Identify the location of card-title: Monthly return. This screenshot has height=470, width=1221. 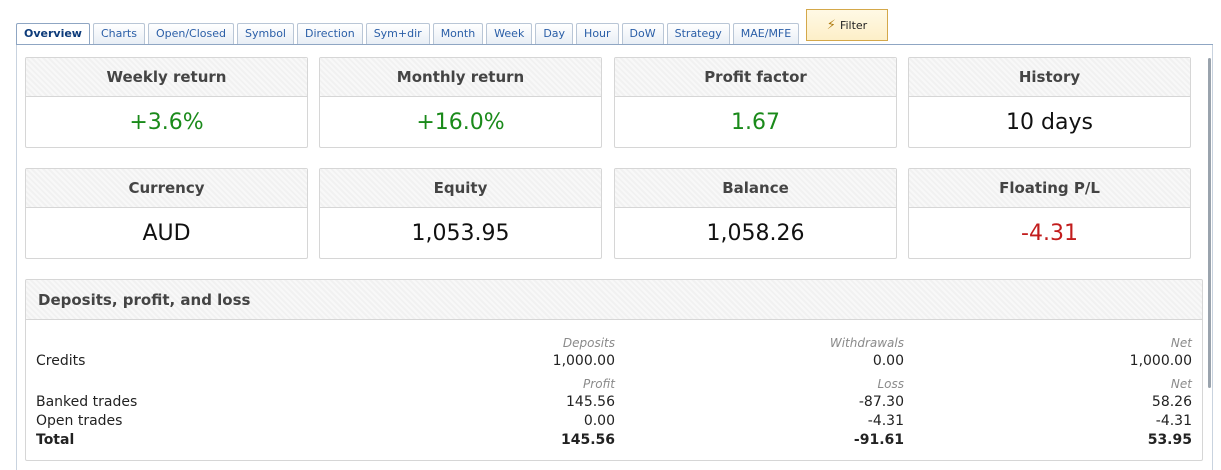
(460, 77).